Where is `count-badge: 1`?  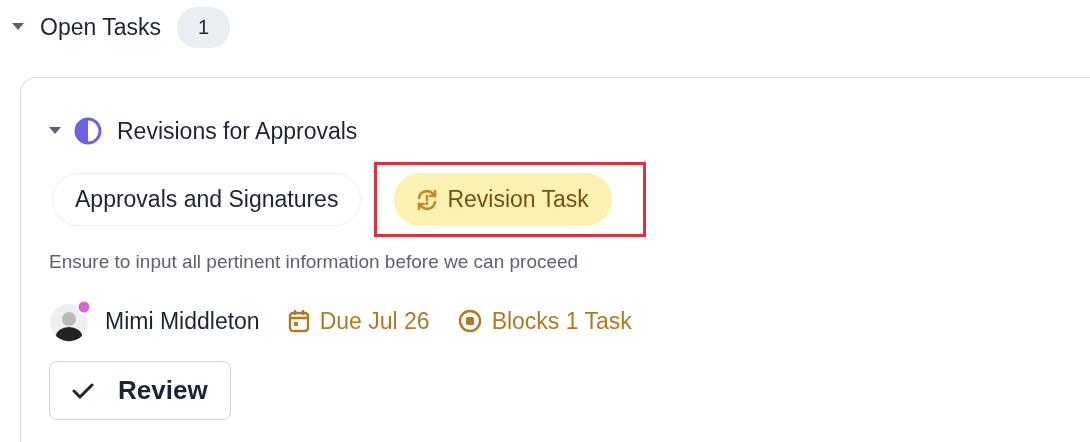
count-badge: 1 is located at coordinates (204, 27).